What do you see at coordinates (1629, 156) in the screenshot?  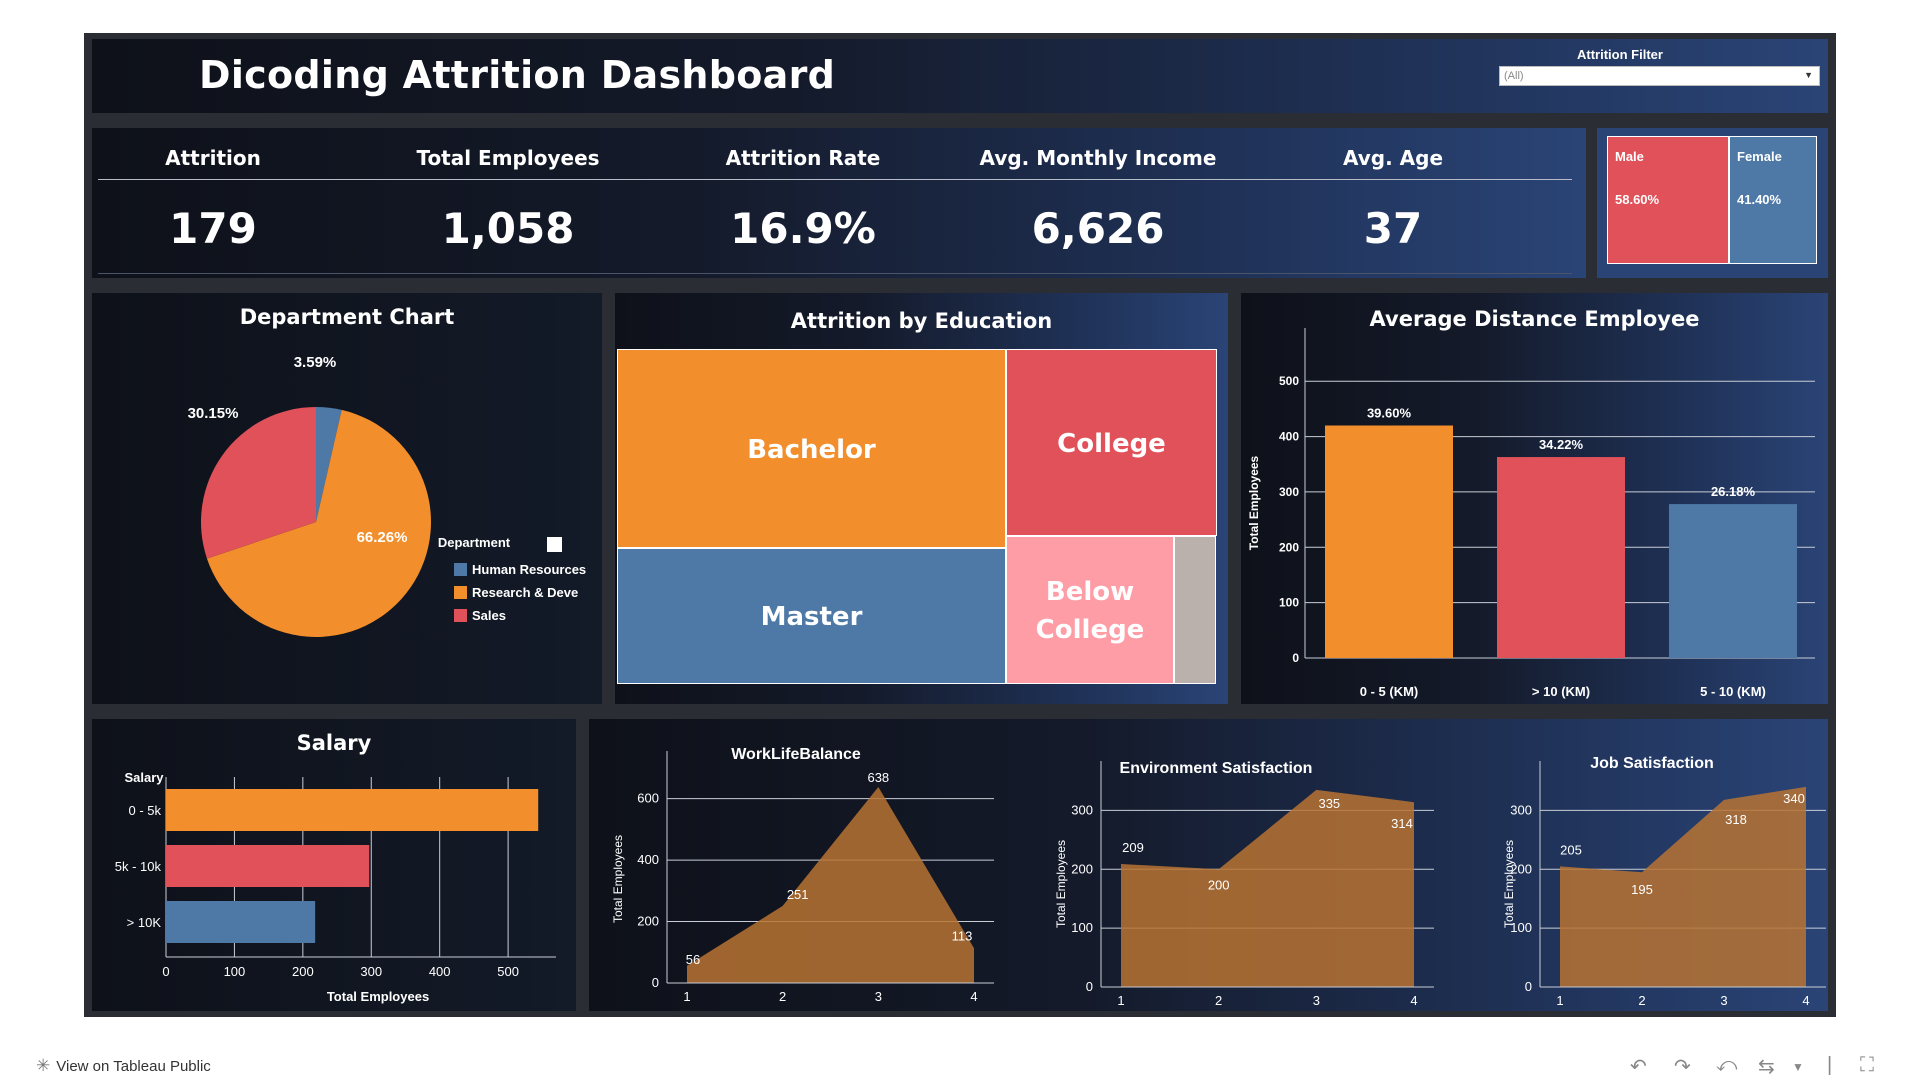 I see `gender-male-label: Male` at bounding box center [1629, 156].